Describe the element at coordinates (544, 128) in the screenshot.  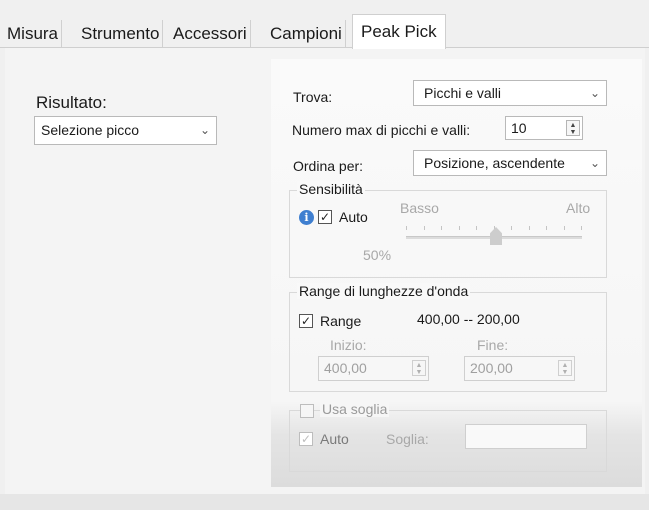
I see `max-peaks-stepper: 10 ▲ ▼` at that location.